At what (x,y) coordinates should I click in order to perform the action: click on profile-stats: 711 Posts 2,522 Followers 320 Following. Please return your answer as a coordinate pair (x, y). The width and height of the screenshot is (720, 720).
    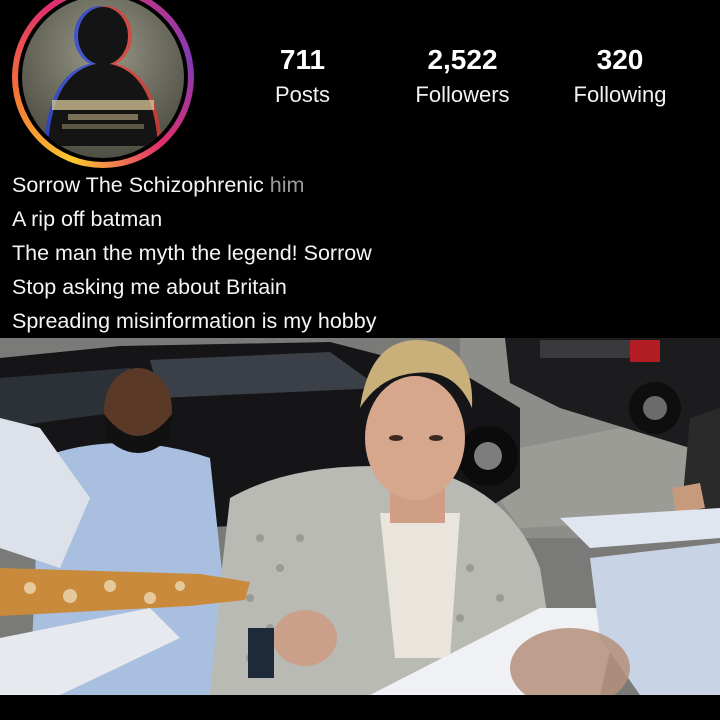
    Looking at the image, I should click on (475, 84).